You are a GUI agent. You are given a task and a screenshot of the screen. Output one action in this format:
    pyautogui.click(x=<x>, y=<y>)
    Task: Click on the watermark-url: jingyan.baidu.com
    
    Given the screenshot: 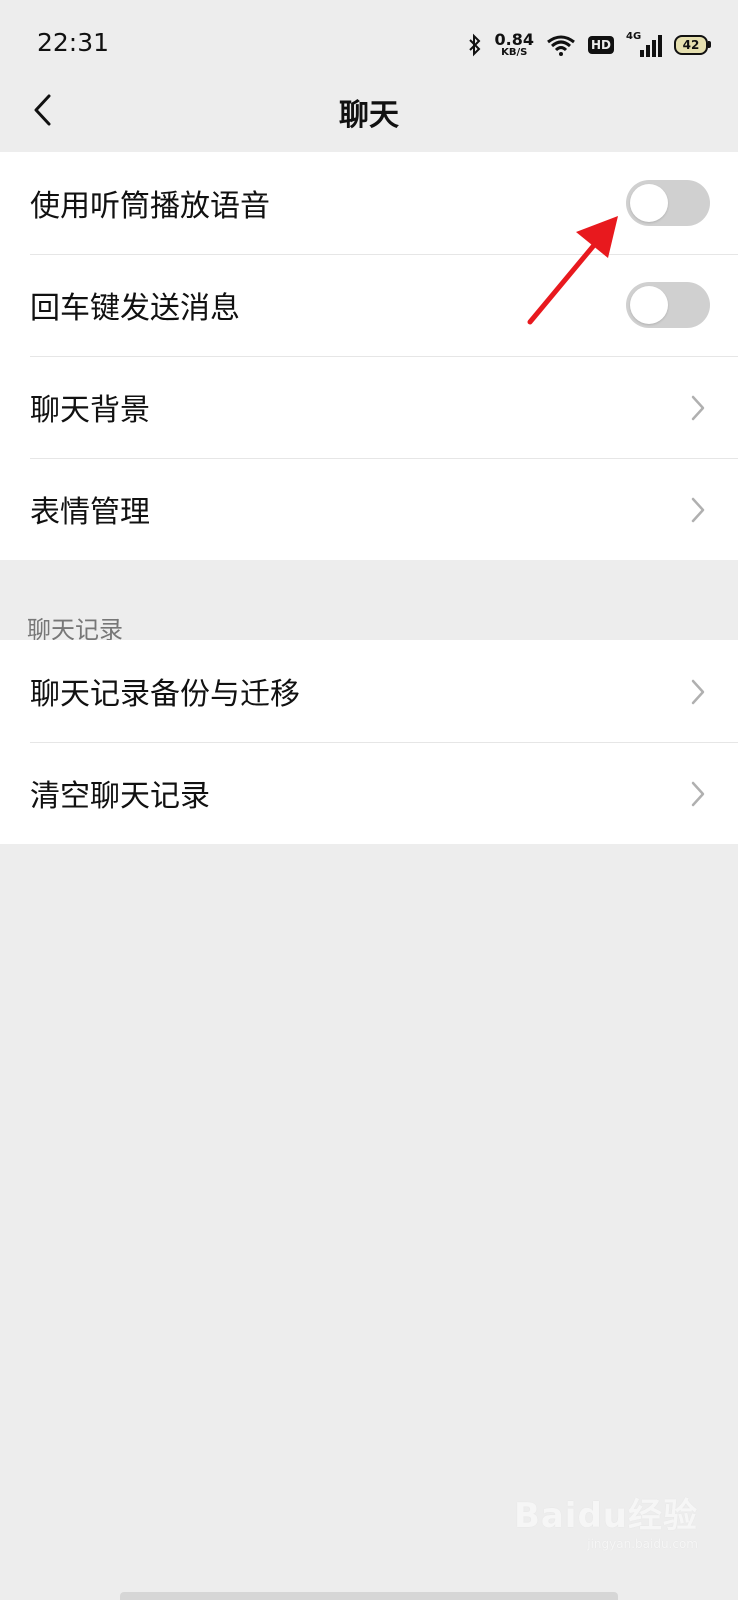 What is the action you would take?
    pyautogui.click(x=642, y=1544)
    